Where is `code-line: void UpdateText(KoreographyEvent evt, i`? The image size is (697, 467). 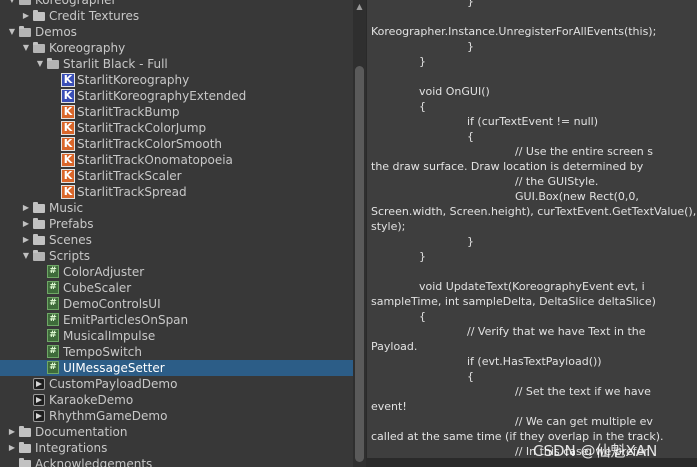
code-line: void UpdateText(KoreographyEvent evt, i is located at coordinates (532, 286).